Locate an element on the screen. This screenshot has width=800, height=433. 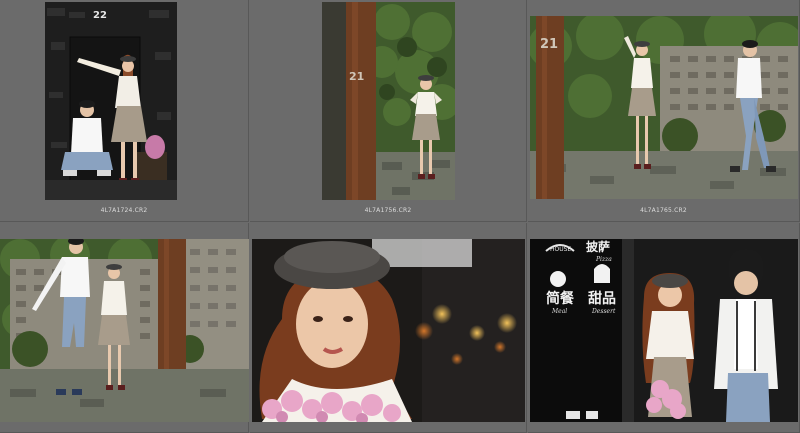
photo-filename: 4L7A1765.CR2 is located at coordinates (663, 210).